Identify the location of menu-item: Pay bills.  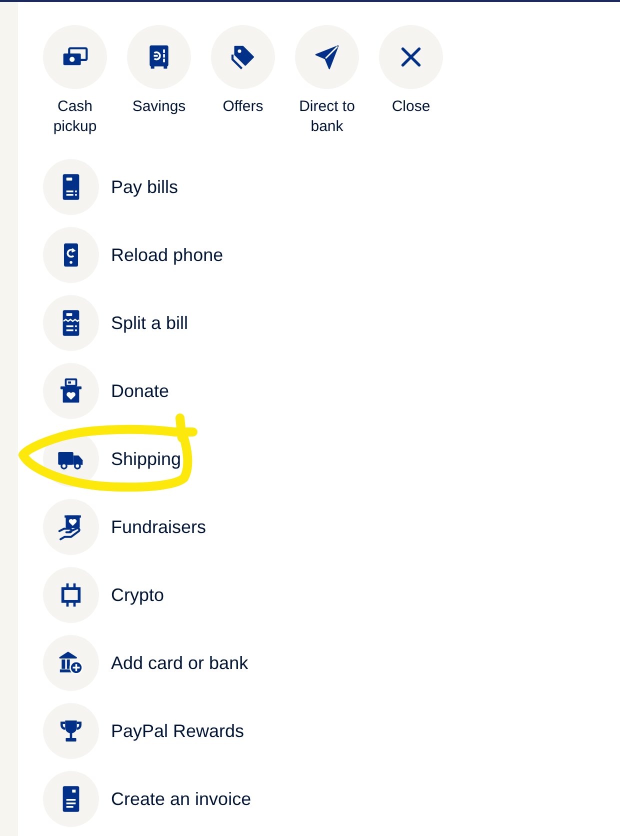
(110, 187).